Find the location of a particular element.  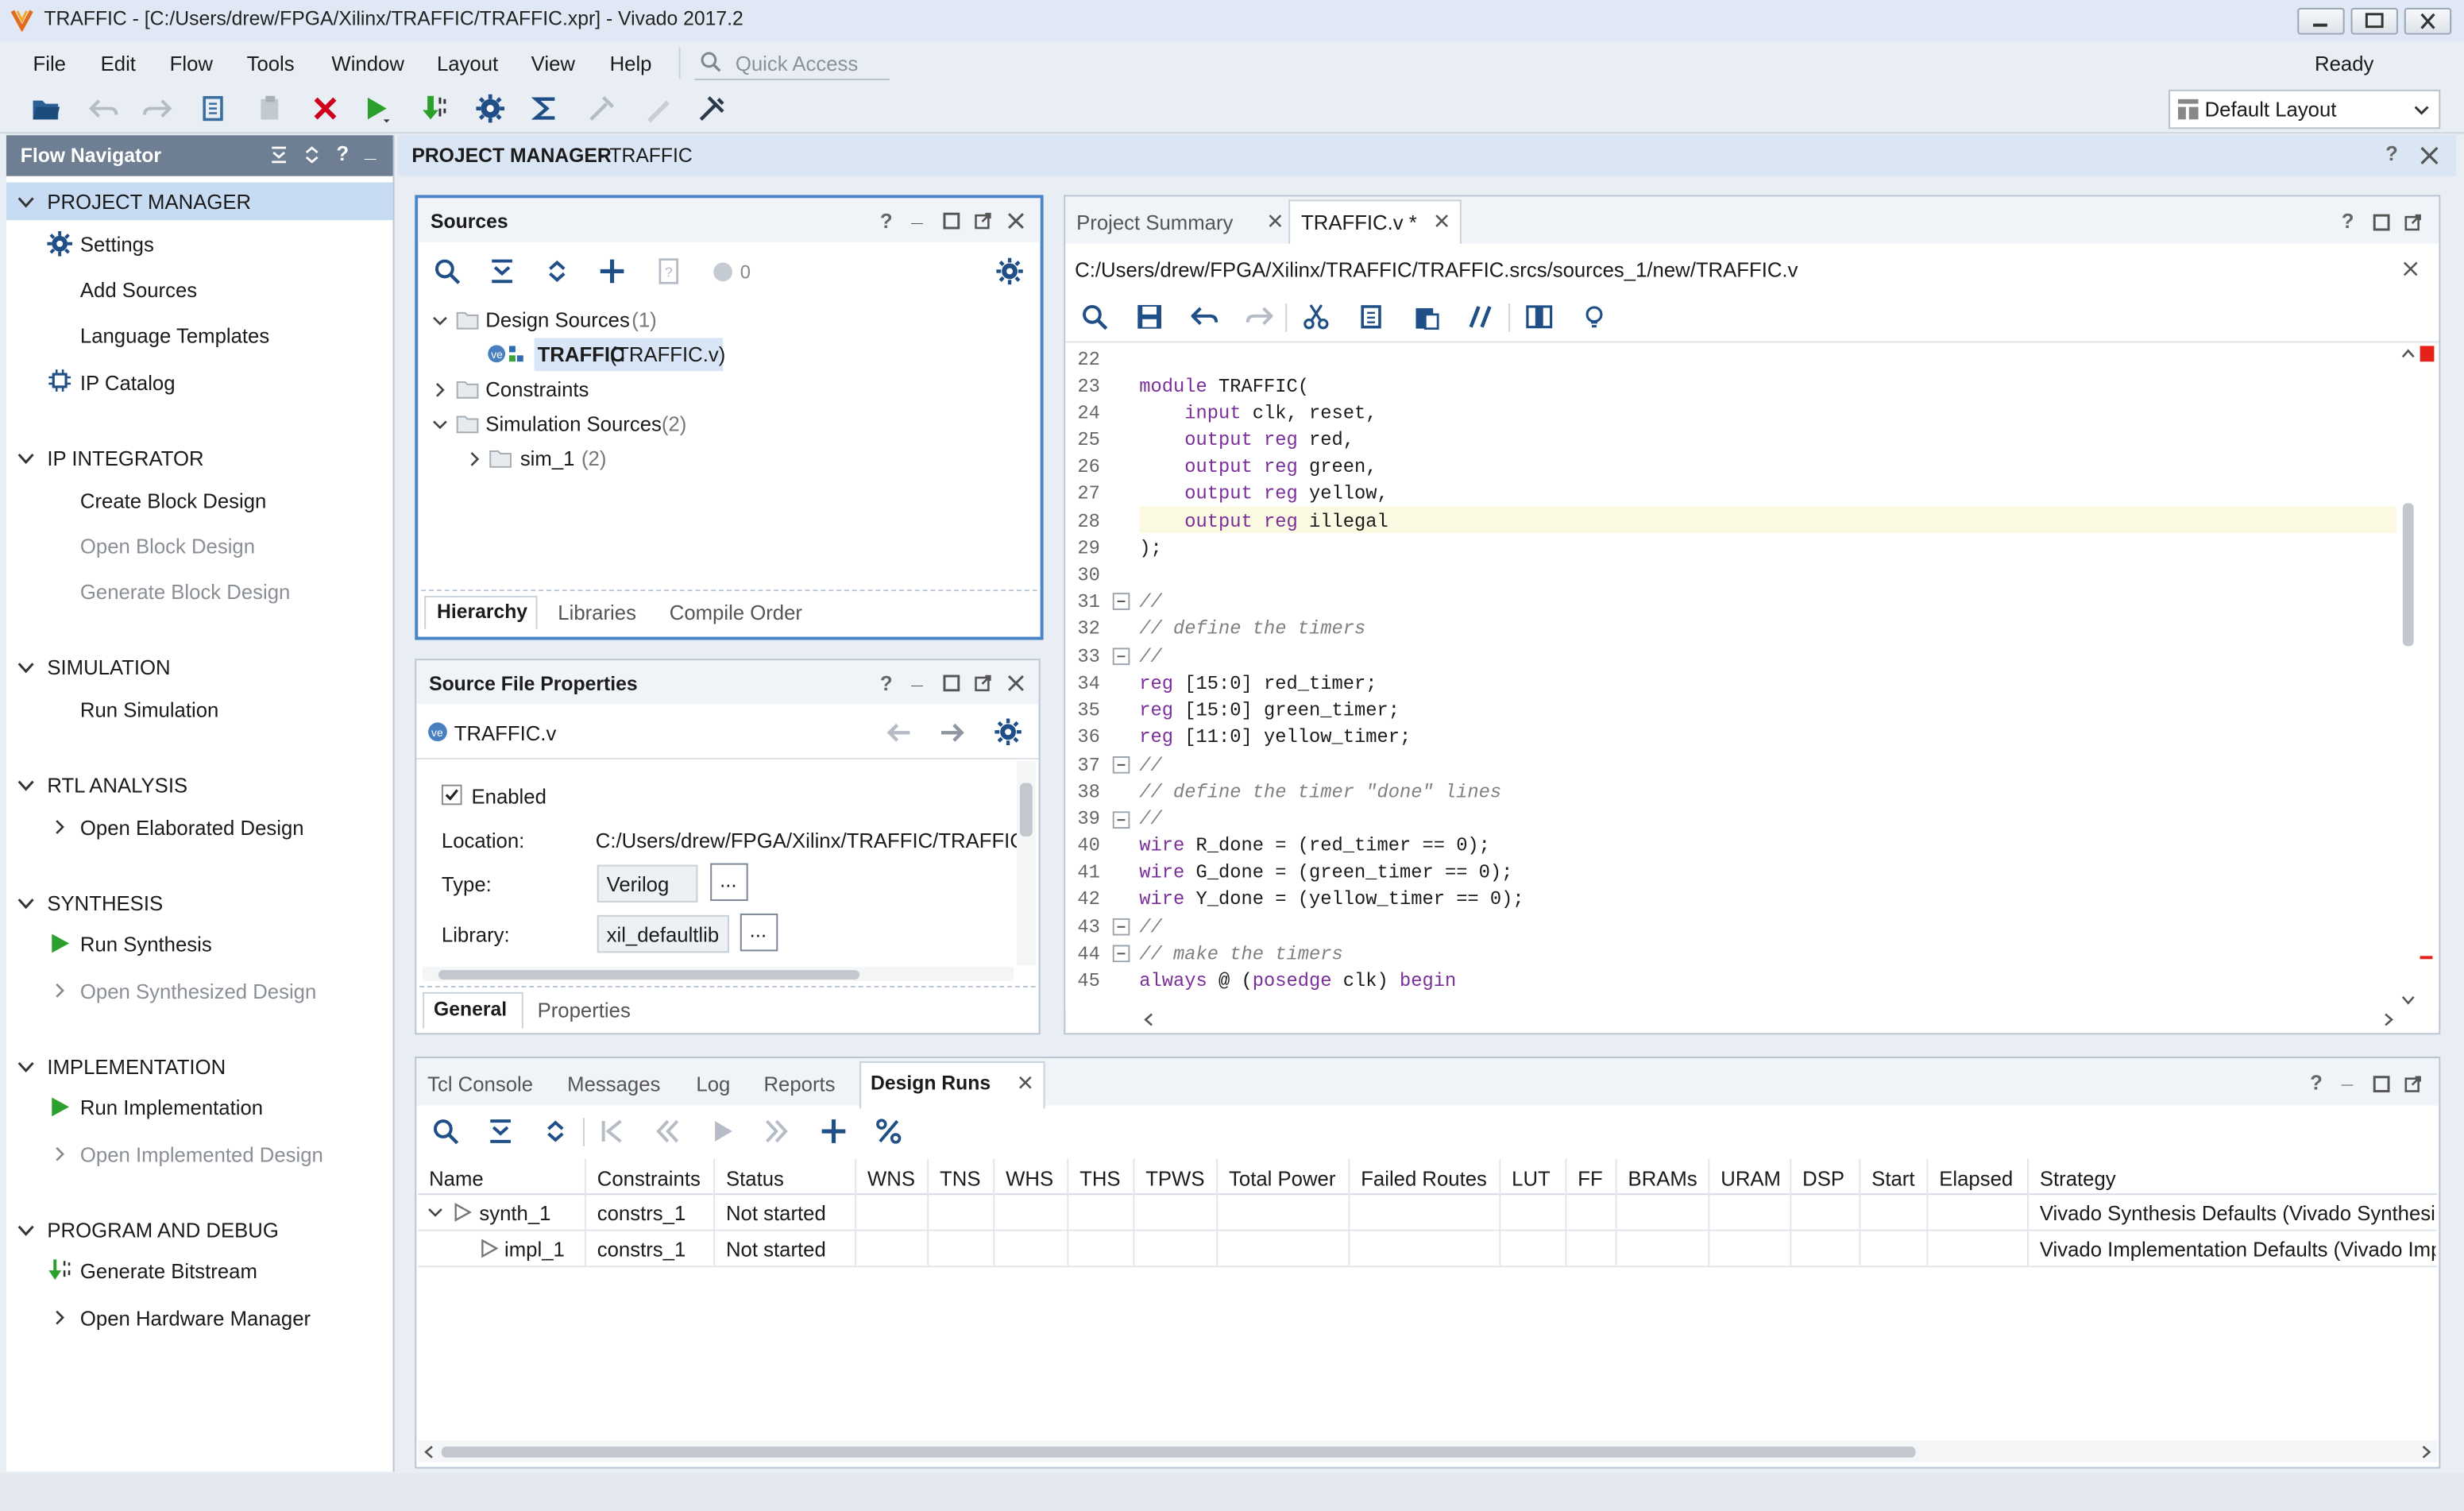

error-marker is located at coordinates (2427, 354).